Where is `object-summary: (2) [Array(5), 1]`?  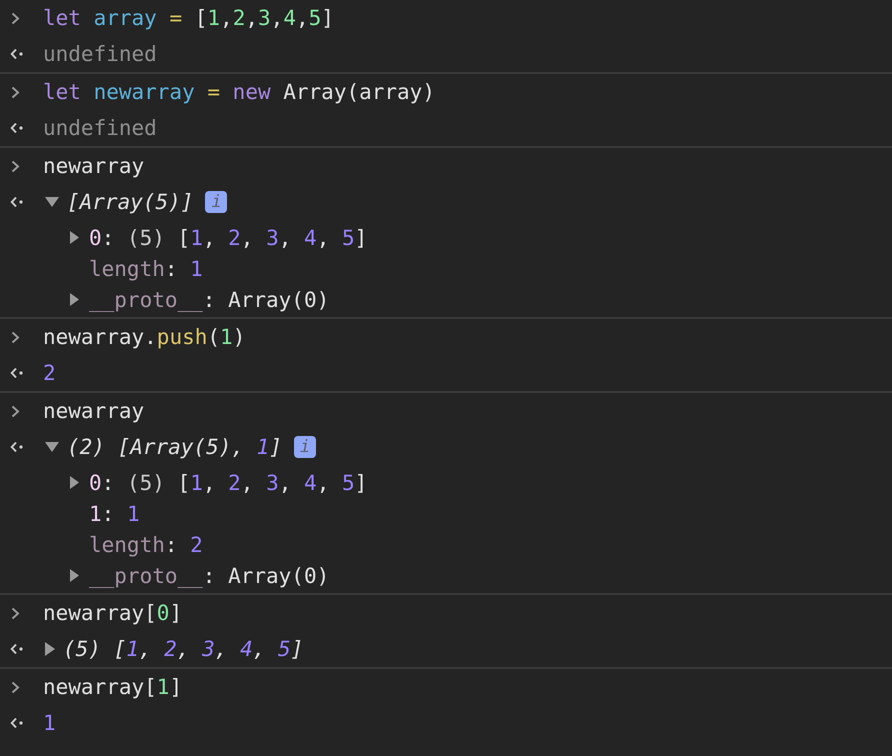
object-summary: (2) [Array(5), 1] is located at coordinates (174, 447).